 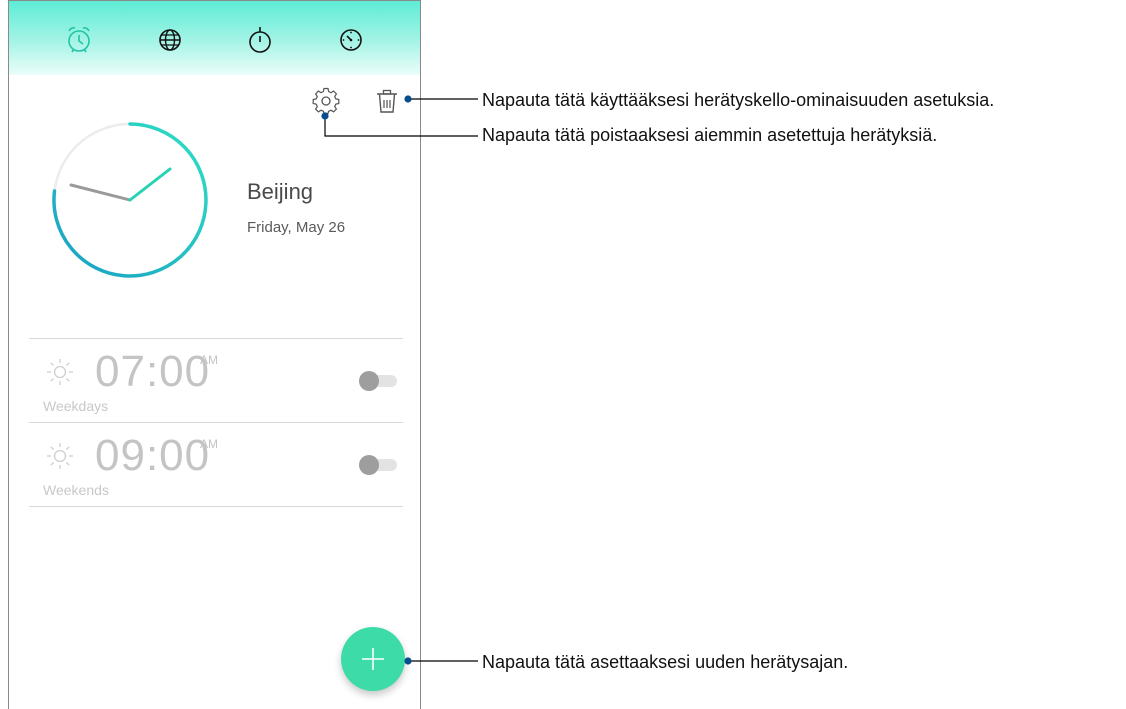 I want to click on clock-minute-hand, so click(x=100, y=192).